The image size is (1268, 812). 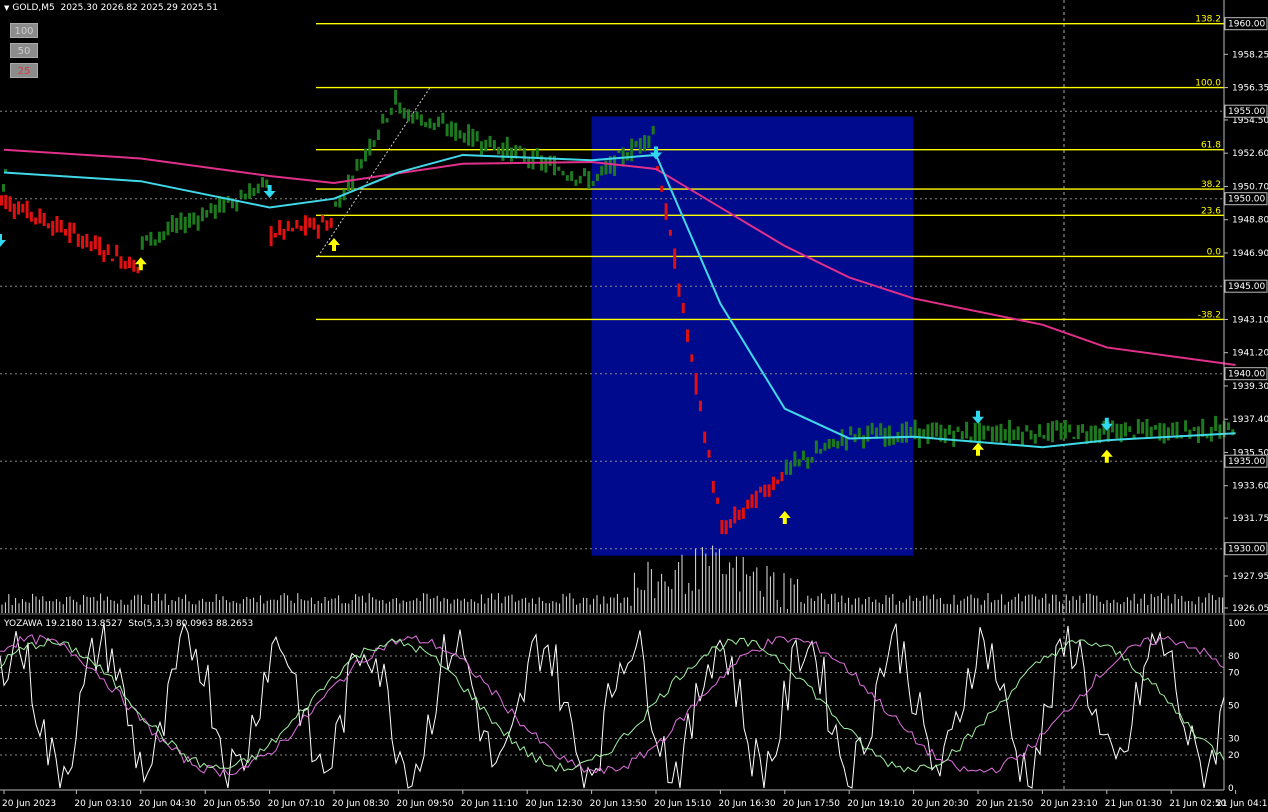 I want to click on price-axis-label: 1937.40, so click(x=1250, y=420).